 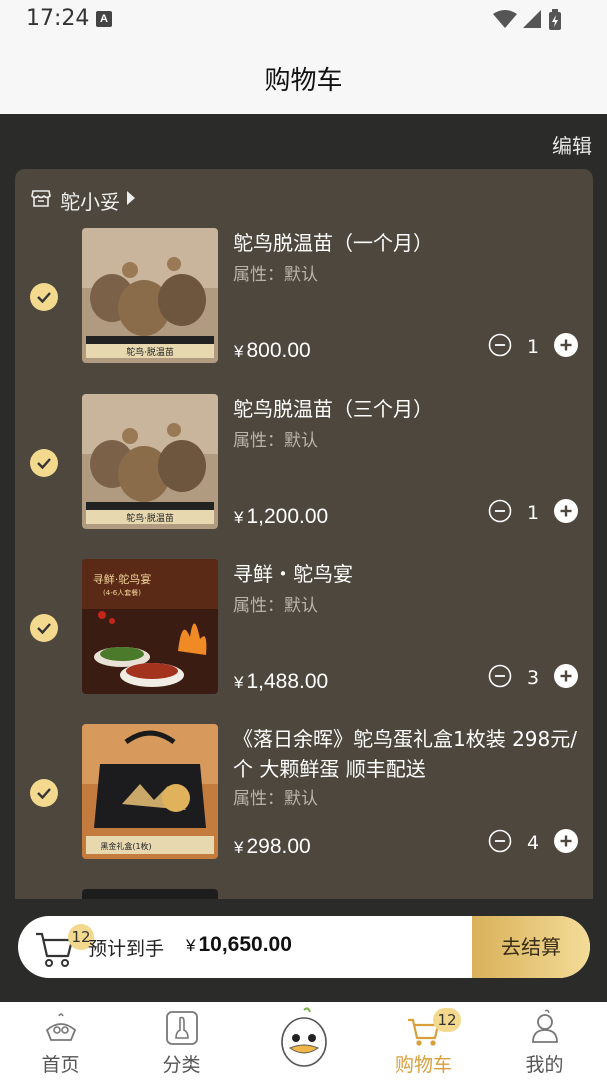 I want to click on item-title: 鸵鸟脱温苗（三个月）, so click(x=405, y=409).